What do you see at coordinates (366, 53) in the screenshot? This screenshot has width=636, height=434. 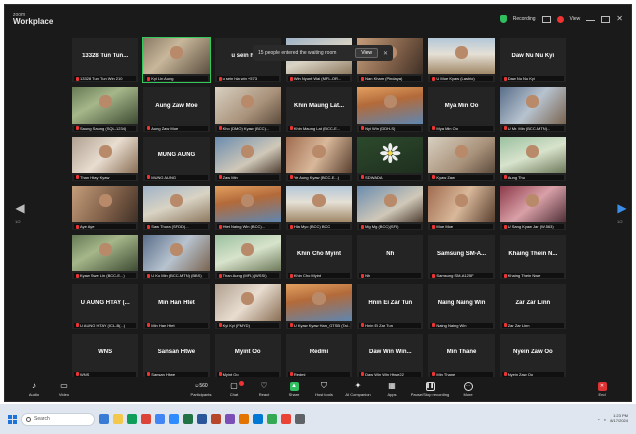 I see `notification-view-button: View` at bounding box center [366, 53].